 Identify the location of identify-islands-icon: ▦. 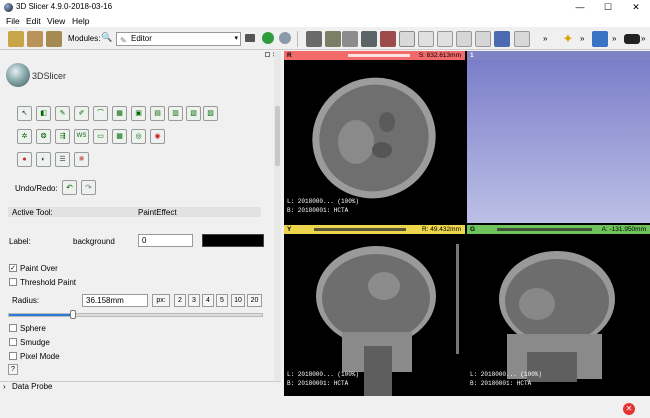
(119, 136).